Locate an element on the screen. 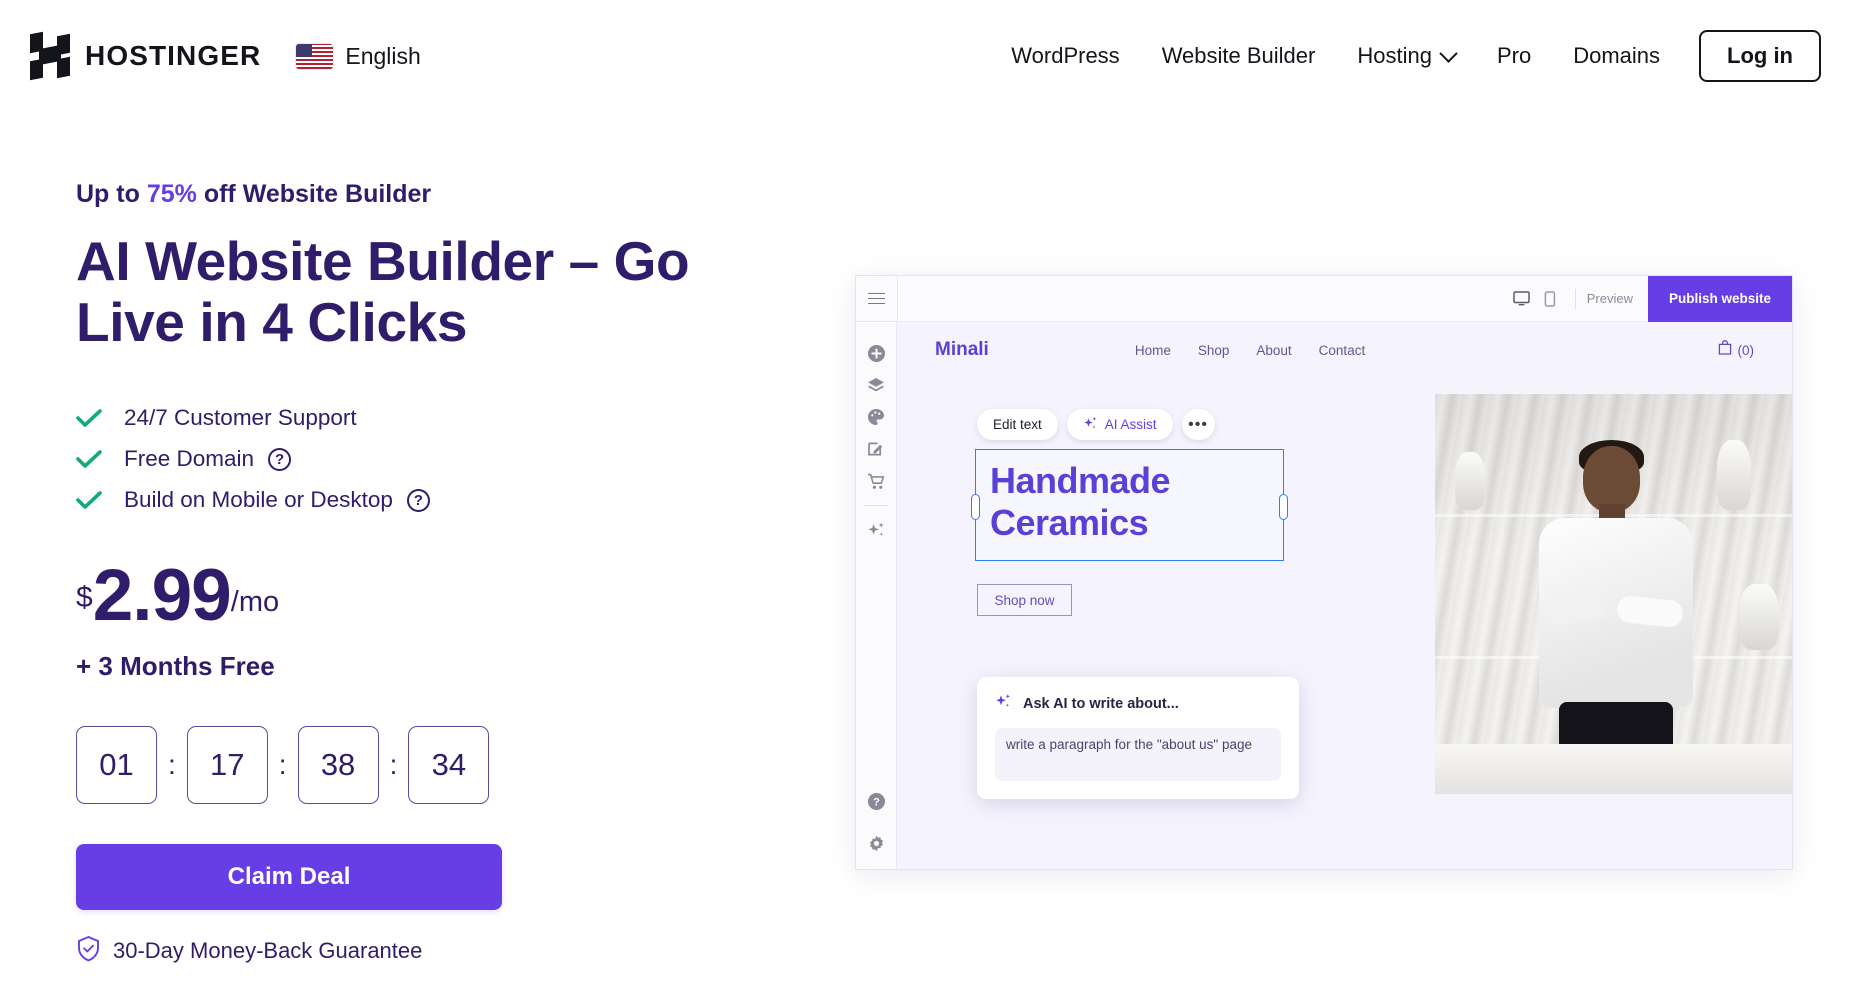 The width and height of the screenshot is (1849, 1005). feature-item-build-anywhere: Build on Mobile or Desktop ? is located at coordinates (416, 500).